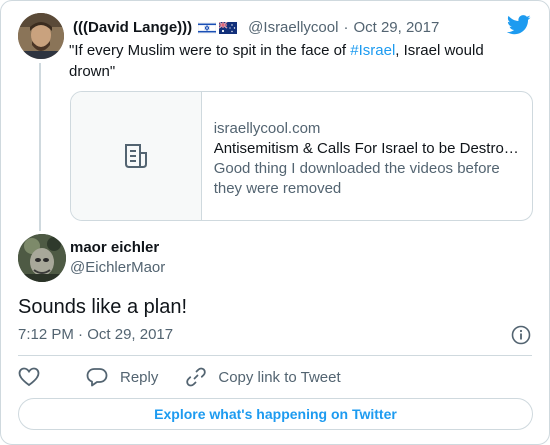 The height and width of the screenshot is (445, 550). I want to click on action-bar: Reply Copy link to Tweet, so click(179, 377).